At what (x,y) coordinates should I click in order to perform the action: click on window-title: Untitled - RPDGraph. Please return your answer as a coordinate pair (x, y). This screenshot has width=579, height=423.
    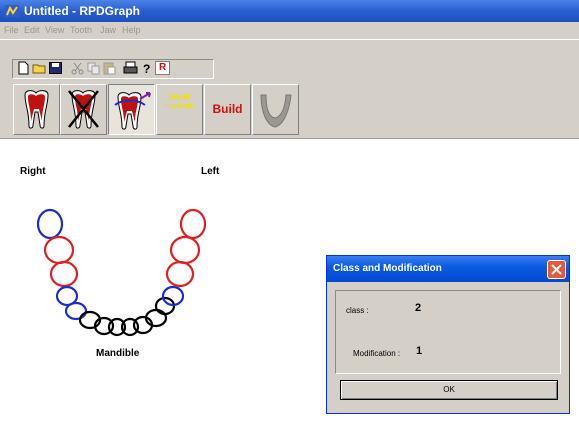
    Looking at the image, I should click on (82, 11).